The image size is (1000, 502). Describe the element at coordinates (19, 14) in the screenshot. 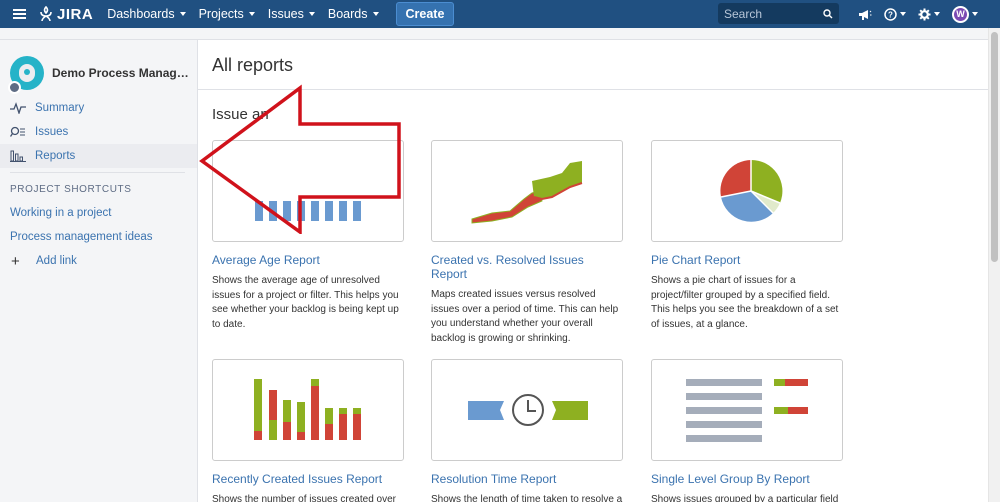

I see `app-switcher-menu-icon` at that location.